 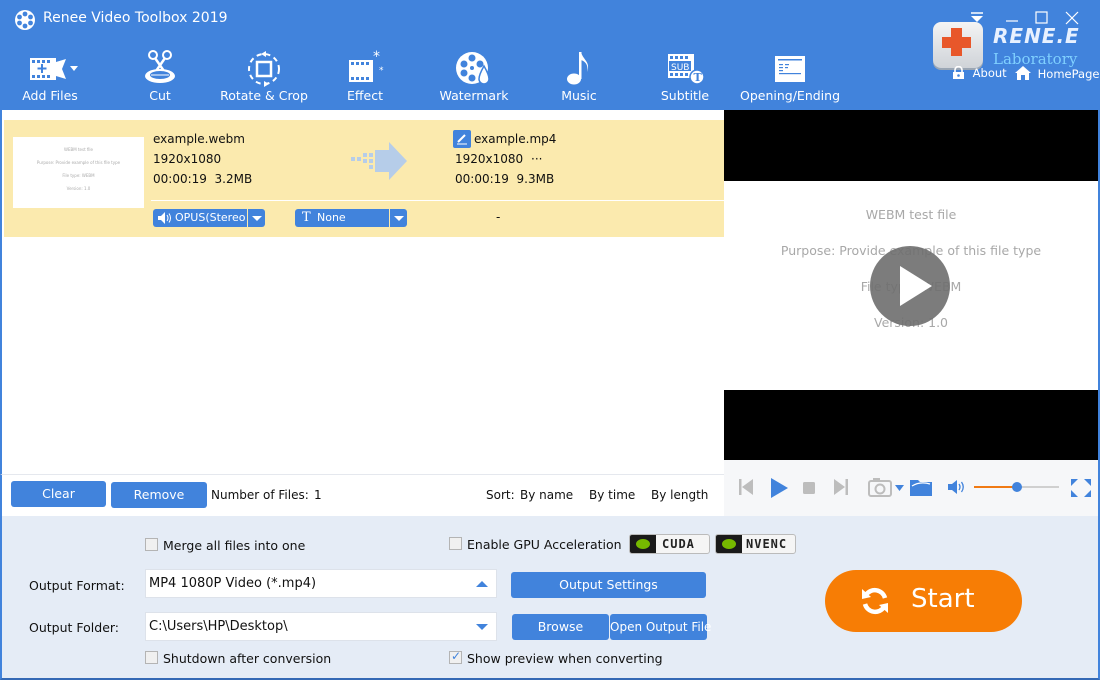 What do you see at coordinates (880, 487) in the screenshot?
I see `snapshot-camera-icon` at bounding box center [880, 487].